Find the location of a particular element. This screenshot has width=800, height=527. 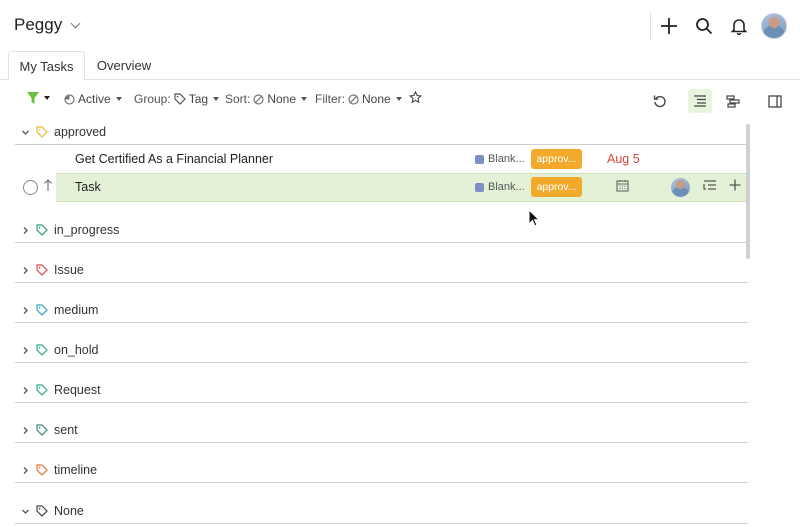

group-label: Group: is located at coordinates (152, 99).